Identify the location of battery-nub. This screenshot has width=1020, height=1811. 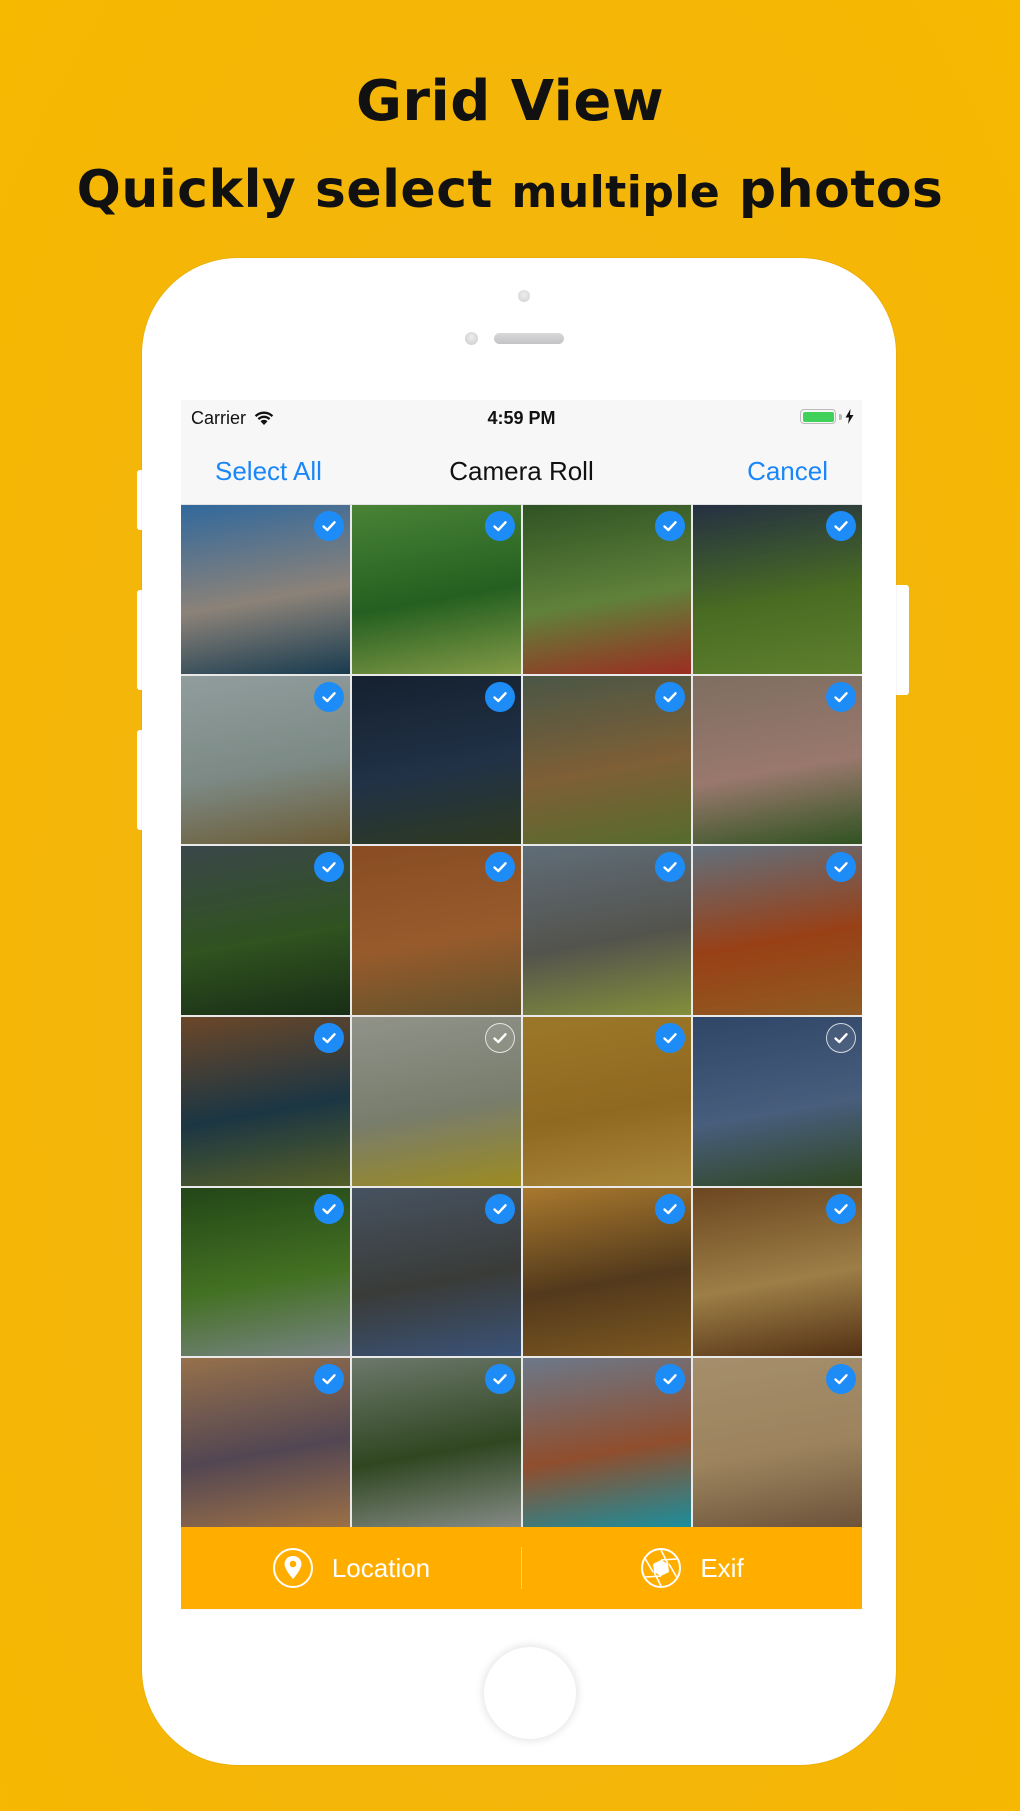
(840, 416).